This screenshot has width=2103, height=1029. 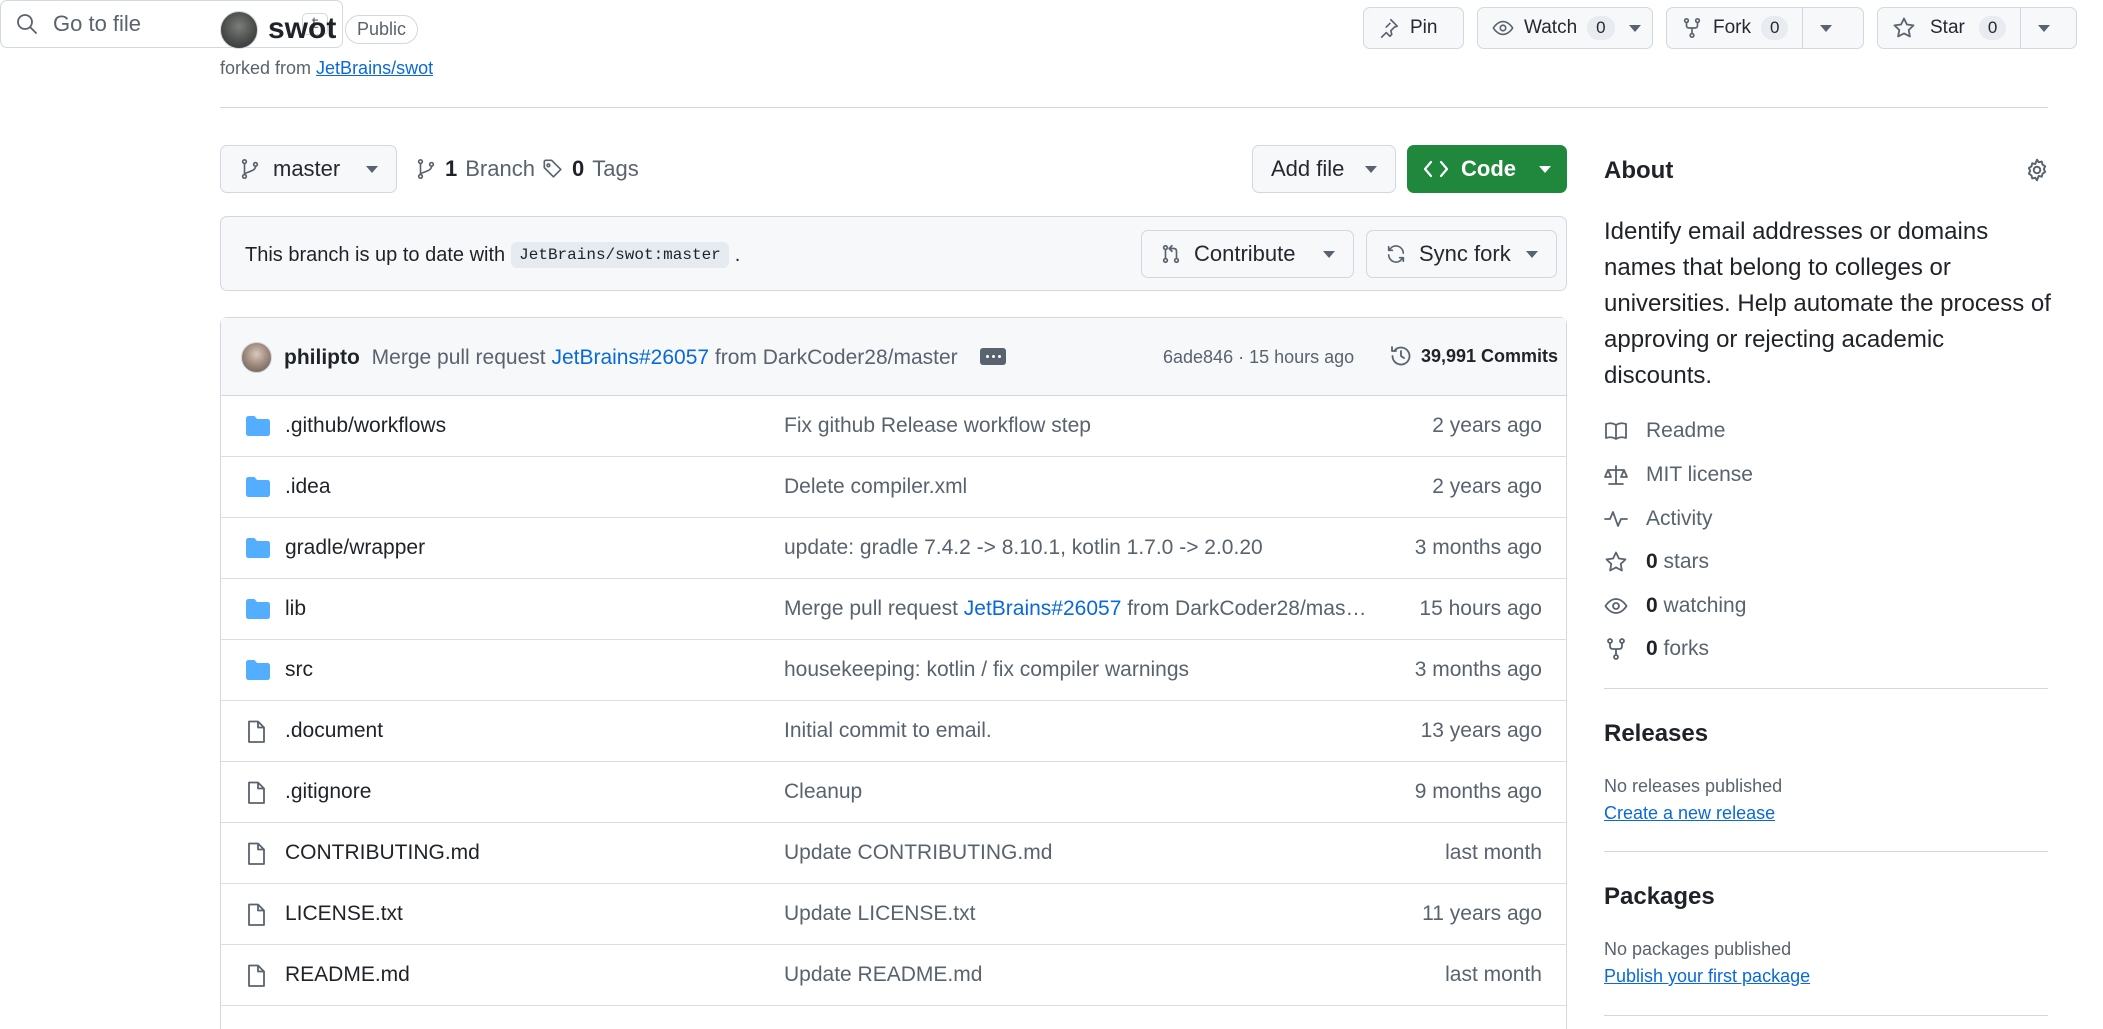 I want to click on commits-history-link: 39,991 Commits, so click(x=1473, y=356).